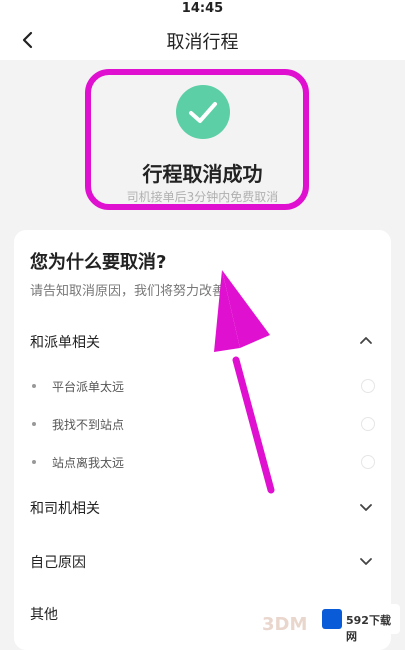 This screenshot has height=650, width=405. I want to click on annotation-highlight-box, so click(197, 139).